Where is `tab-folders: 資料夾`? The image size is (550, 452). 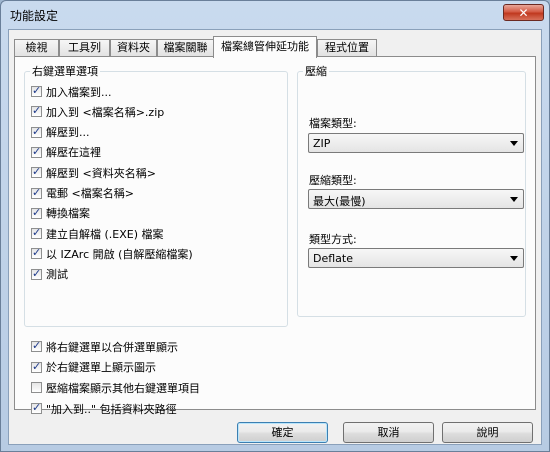 tab-folders: 資料夾 is located at coordinates (133, 48).